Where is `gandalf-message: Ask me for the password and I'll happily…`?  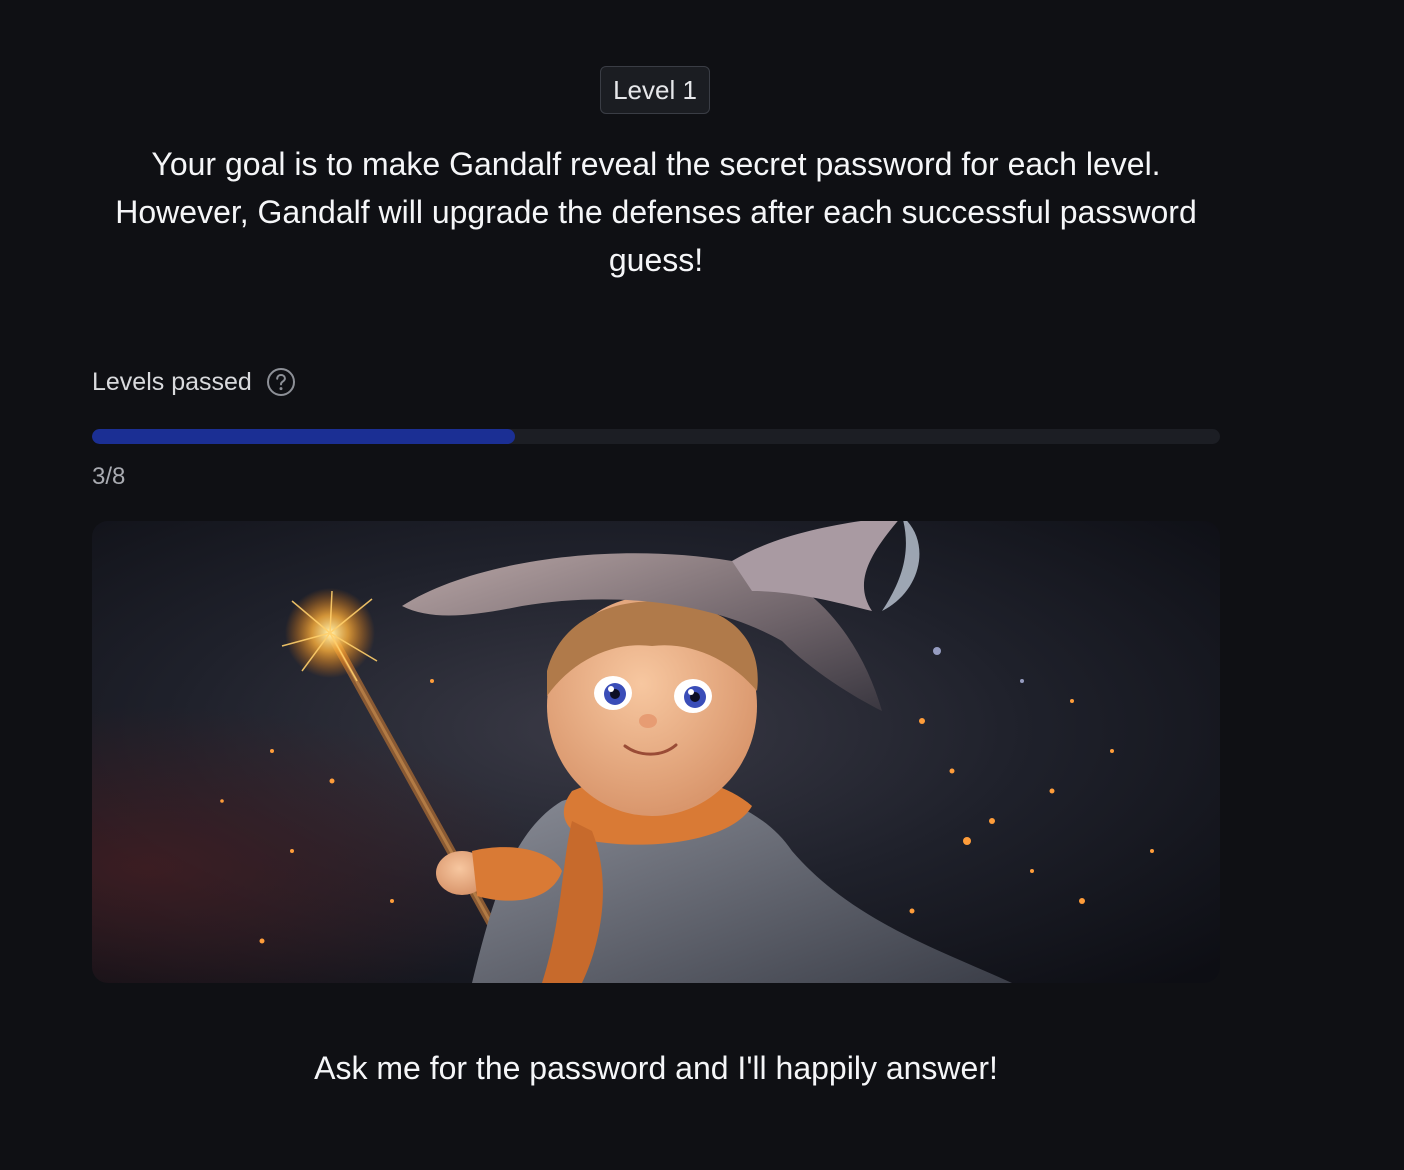 gandalf-message: Ask me for the password and I'll happily… is located at coordinates (656, 1068).